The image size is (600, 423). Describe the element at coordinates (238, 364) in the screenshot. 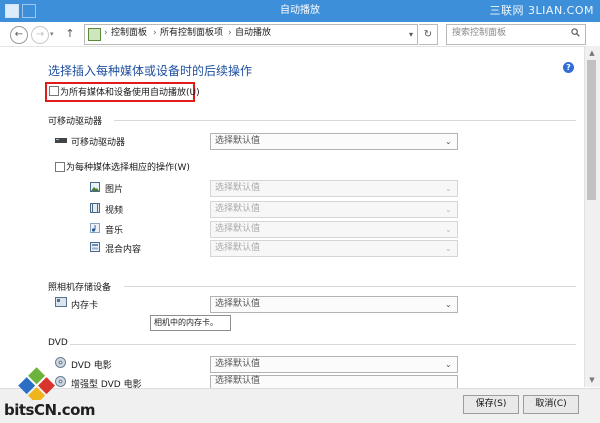

I see `dvd-movie-select-value: 选择默认值` at that location.